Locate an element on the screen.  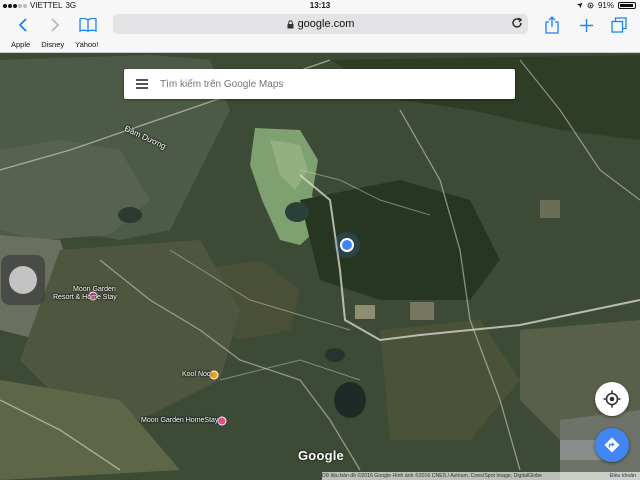
plus-icon is located at coordinates (586, 25).